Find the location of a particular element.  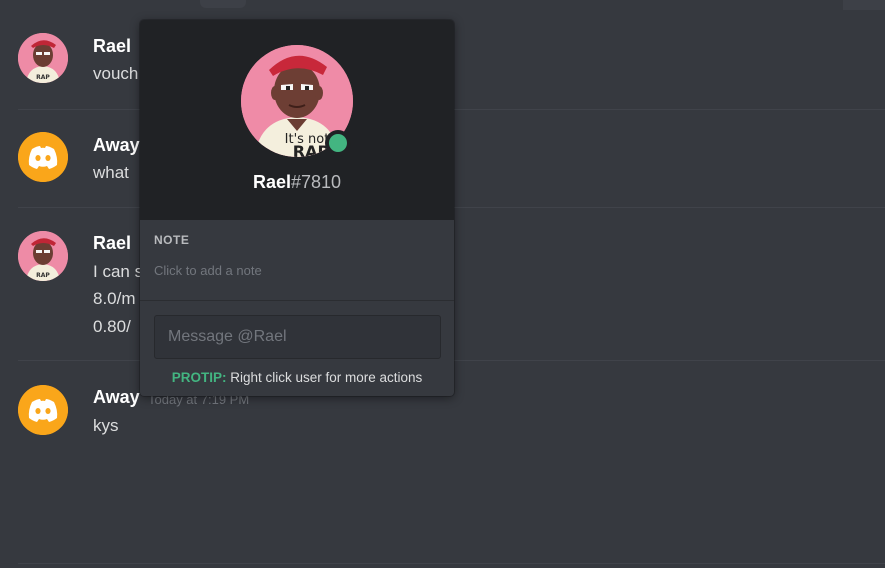

message-text: I can s is located at coordinates (118, 271).